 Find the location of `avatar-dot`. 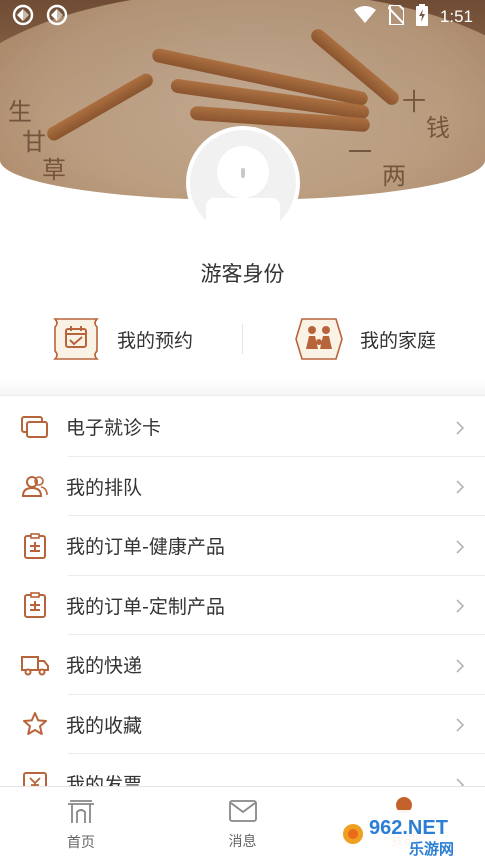

avatar-dot is located at coordinates (243, 173).